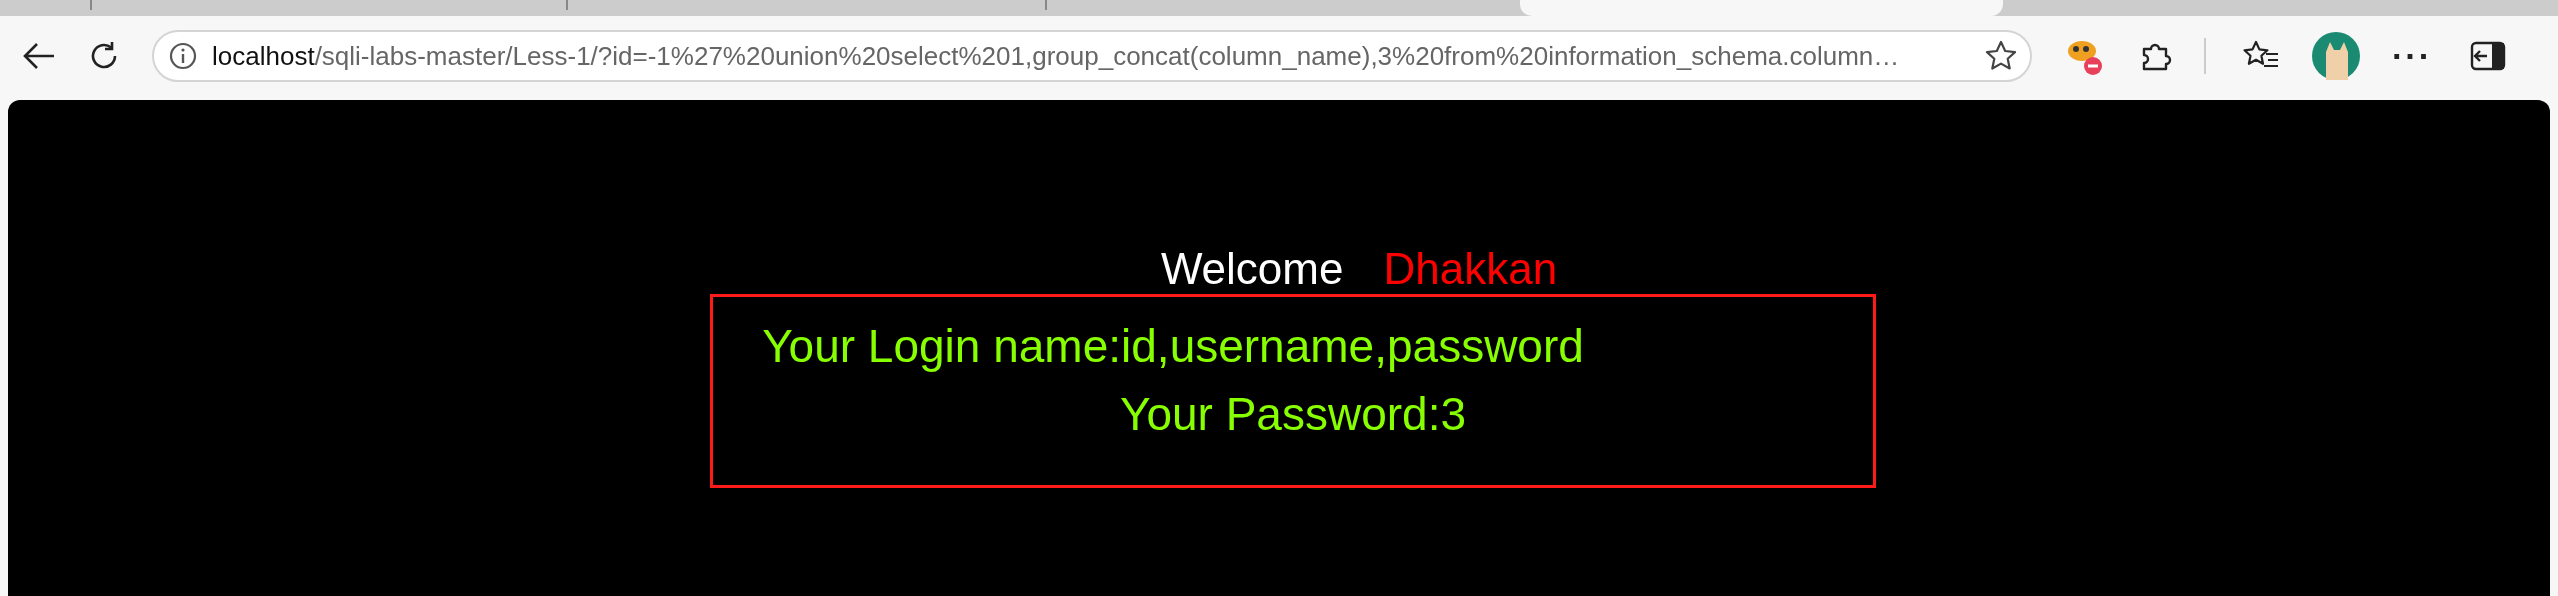 This screenshot has width=2558, height=596. What do you see at coordinates (1173, 346) in the screenshot?
I see `result-line: Your Login name:id,username,password` at bounding box center [1173, 346].